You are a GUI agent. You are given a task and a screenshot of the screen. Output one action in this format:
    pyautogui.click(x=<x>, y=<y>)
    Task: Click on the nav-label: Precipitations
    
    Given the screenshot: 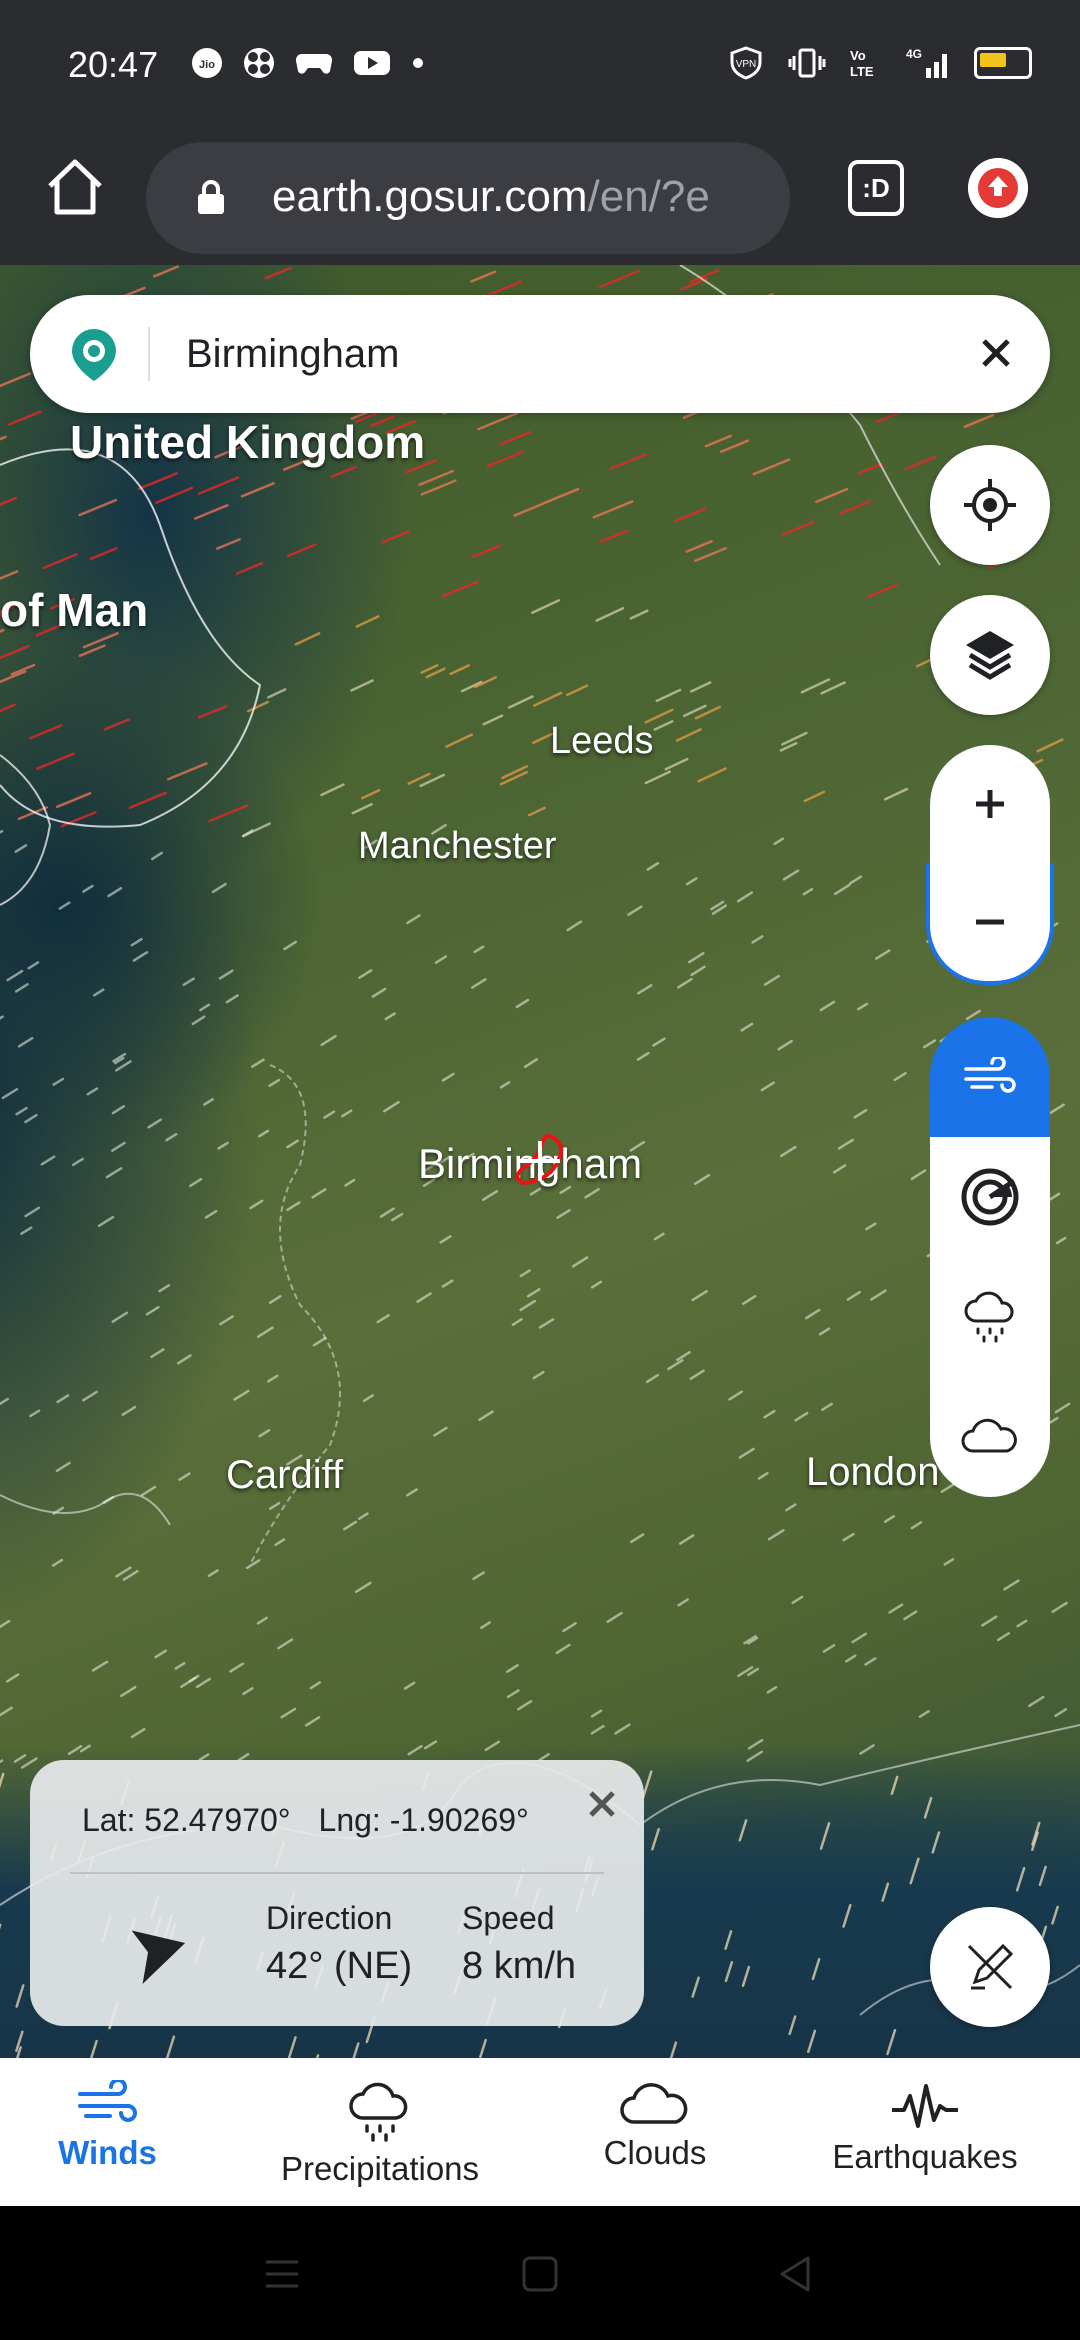 What is the action you would take?
    pyautogui.click(x=380, y=2168)
    